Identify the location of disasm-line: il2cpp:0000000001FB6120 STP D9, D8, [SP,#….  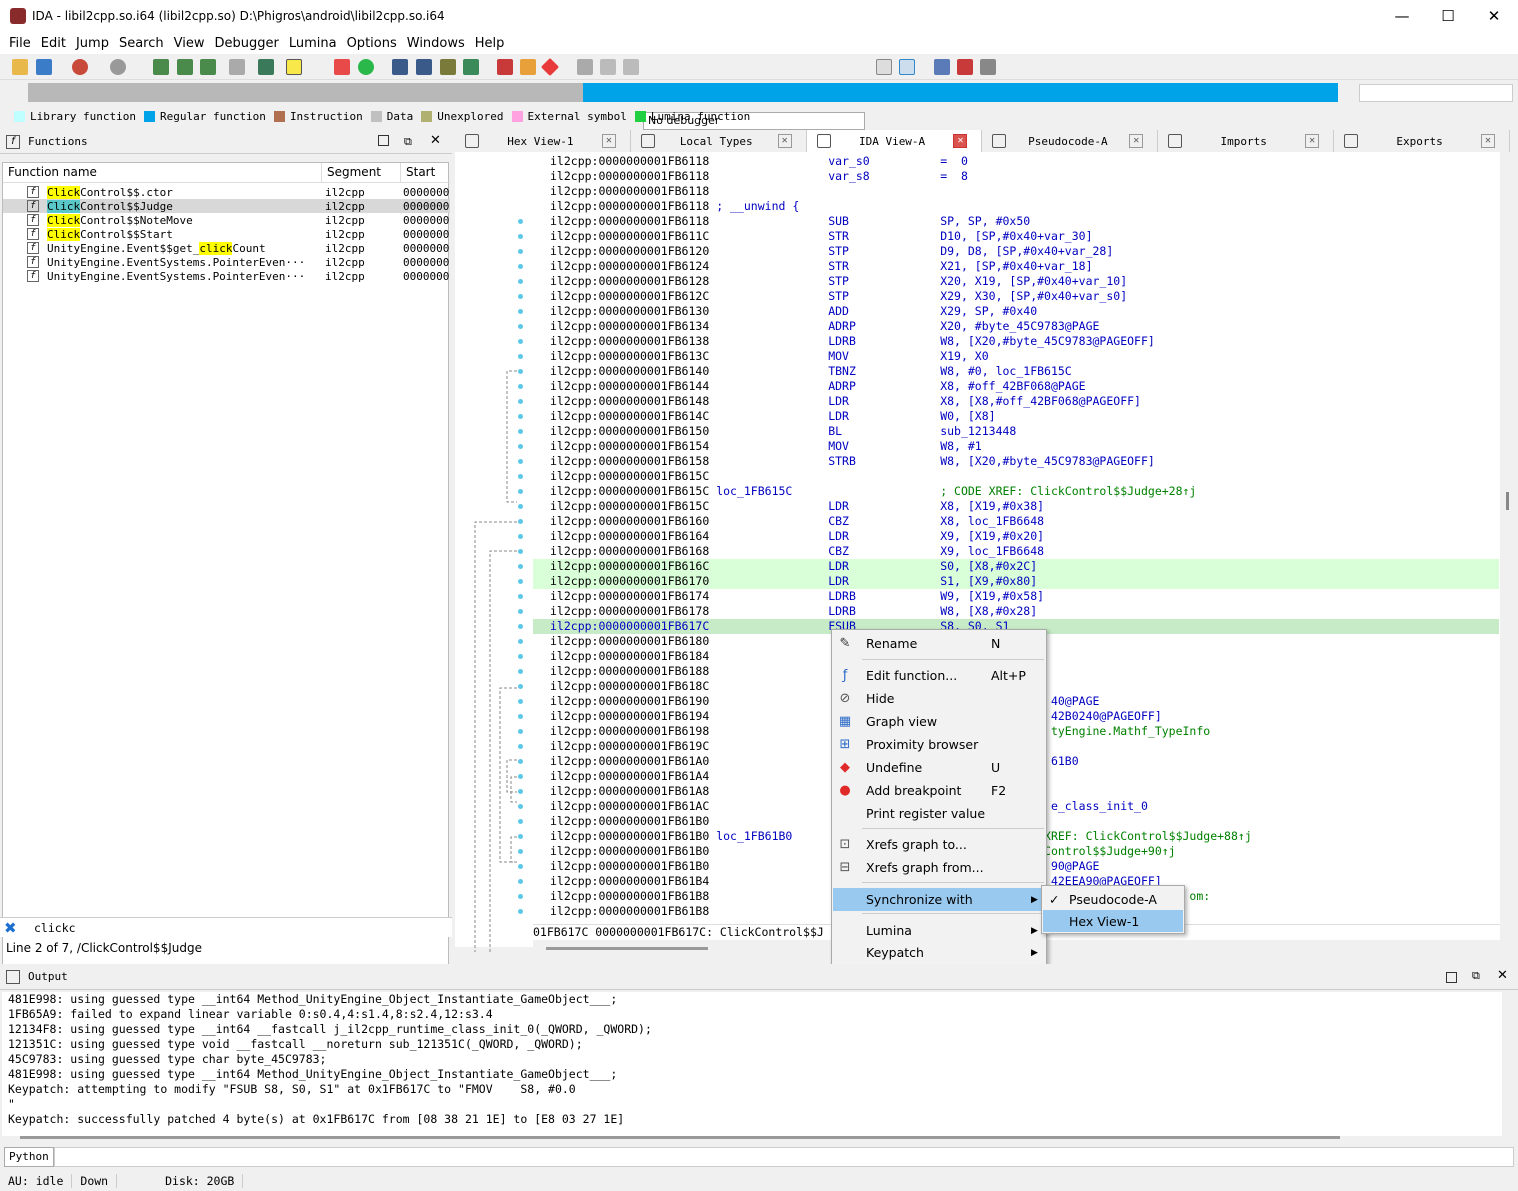
(1016, 251).